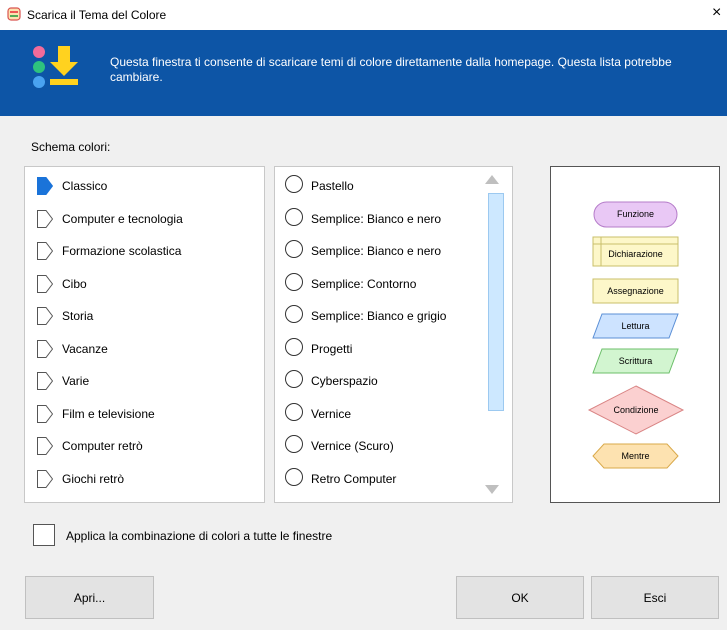 The image size is (727, 630). I want to click on ok-button: OK, so click(520, 597).